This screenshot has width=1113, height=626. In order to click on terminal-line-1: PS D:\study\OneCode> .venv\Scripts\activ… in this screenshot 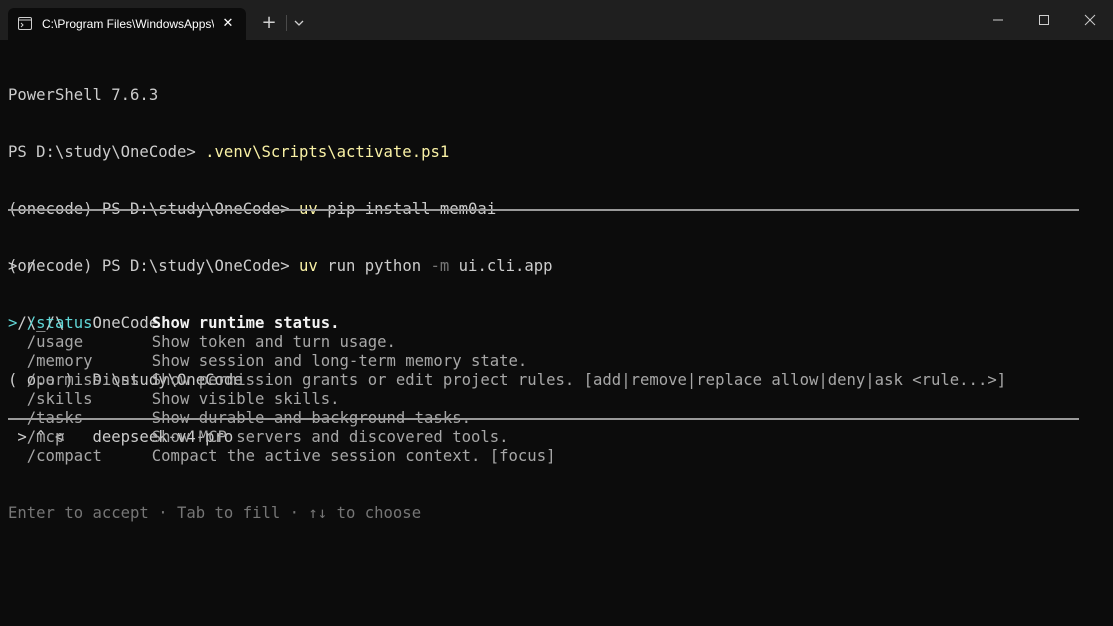, I will do `click(558, 152)`.